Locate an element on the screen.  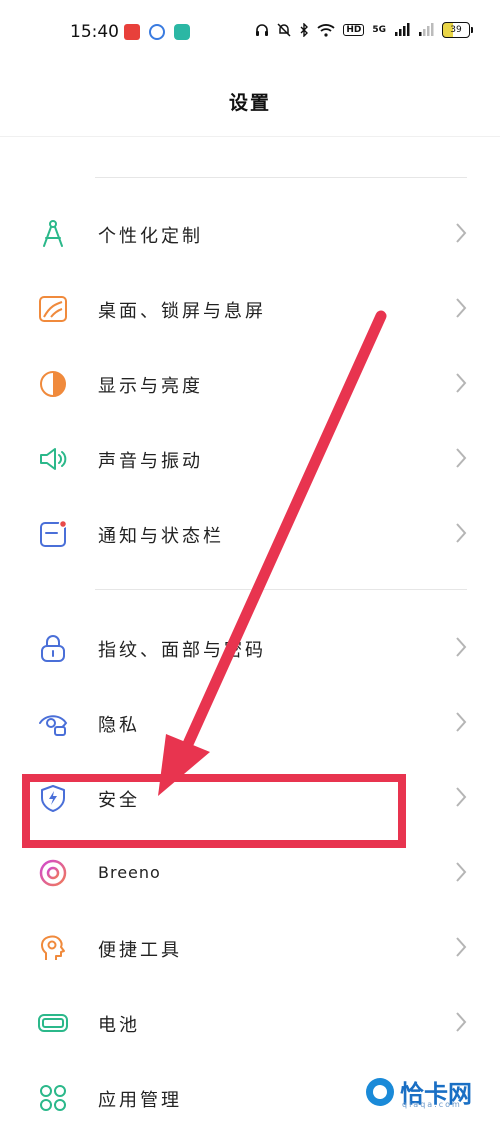
news-app-icon is located at coordinates (132, 32).